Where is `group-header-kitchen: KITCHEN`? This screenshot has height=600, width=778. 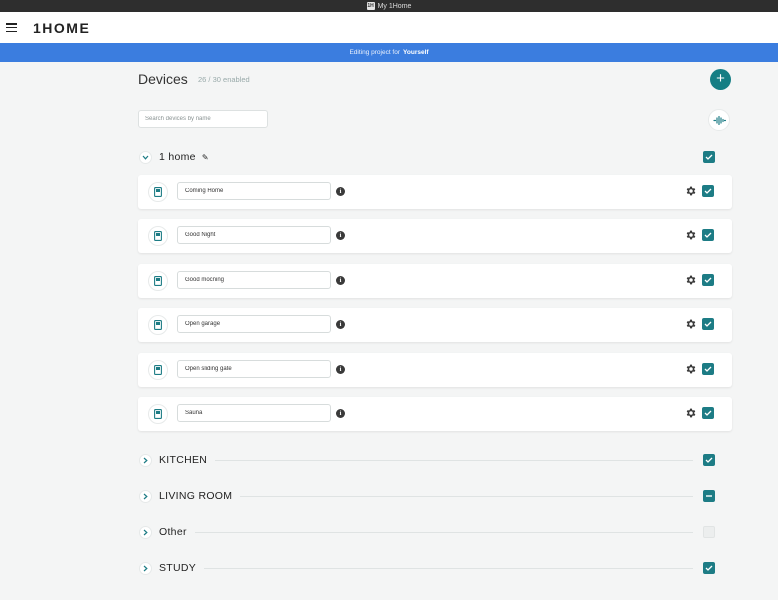
group-header-kitchen: KITCHEN is located at coordinates (435, 460).